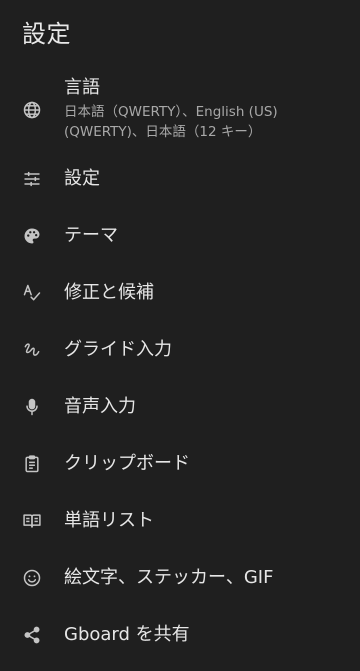 The height and width of the screenshot is (671, 360). Describe the element at coordinates (180, 349) in the screenshot. I see `menu-item-glide-typing: グライド入力` at that location.